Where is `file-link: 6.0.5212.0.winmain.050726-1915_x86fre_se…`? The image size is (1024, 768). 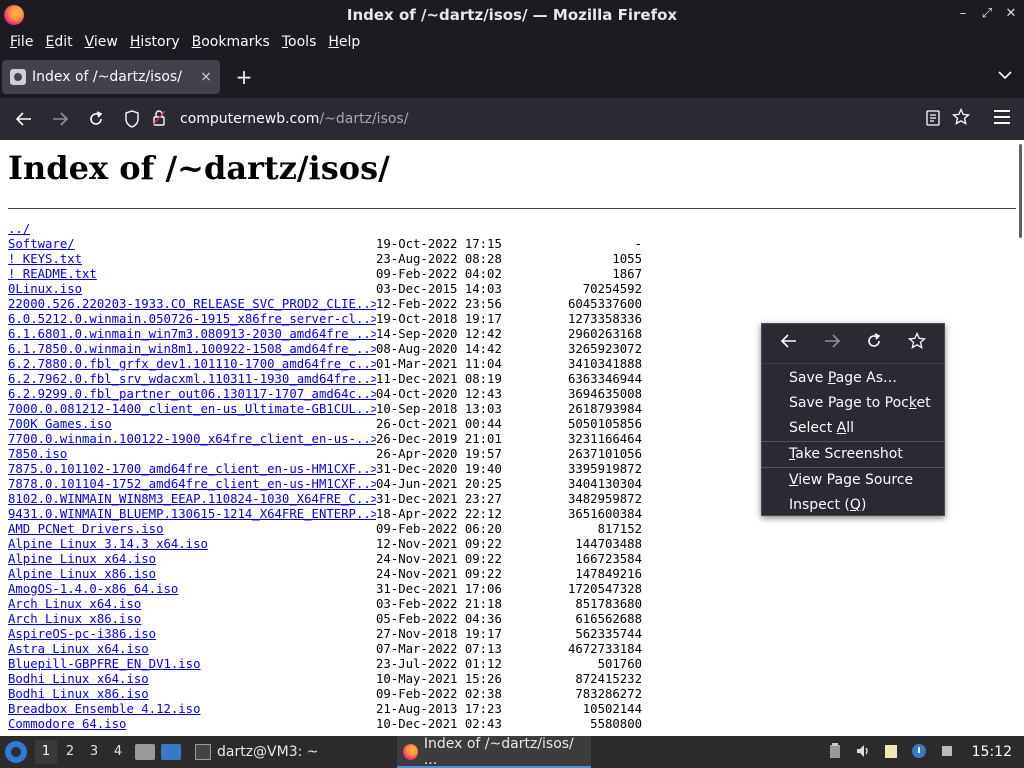
file-link: 6.0.5212.0.winmain.050726-1915_x86fre_se… is located at coordinates (192, 319).